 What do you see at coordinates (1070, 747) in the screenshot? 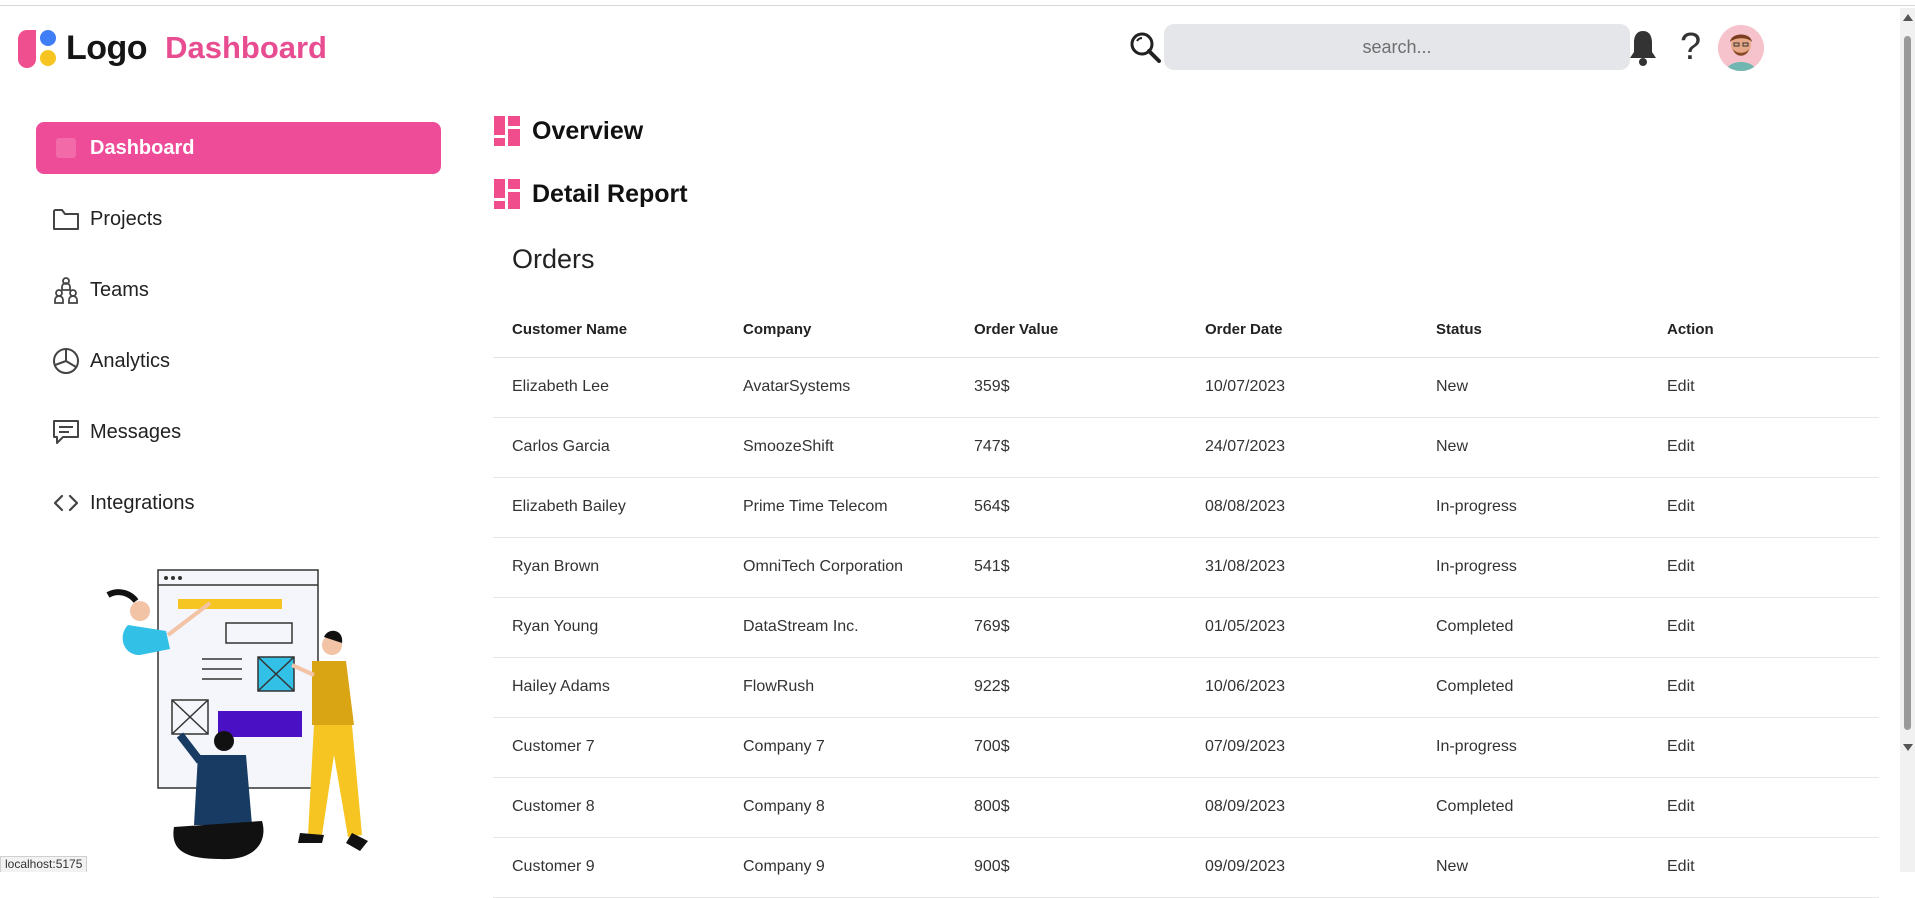
I see `order-value-cell: 700$` at bounding box center [1070, 747].